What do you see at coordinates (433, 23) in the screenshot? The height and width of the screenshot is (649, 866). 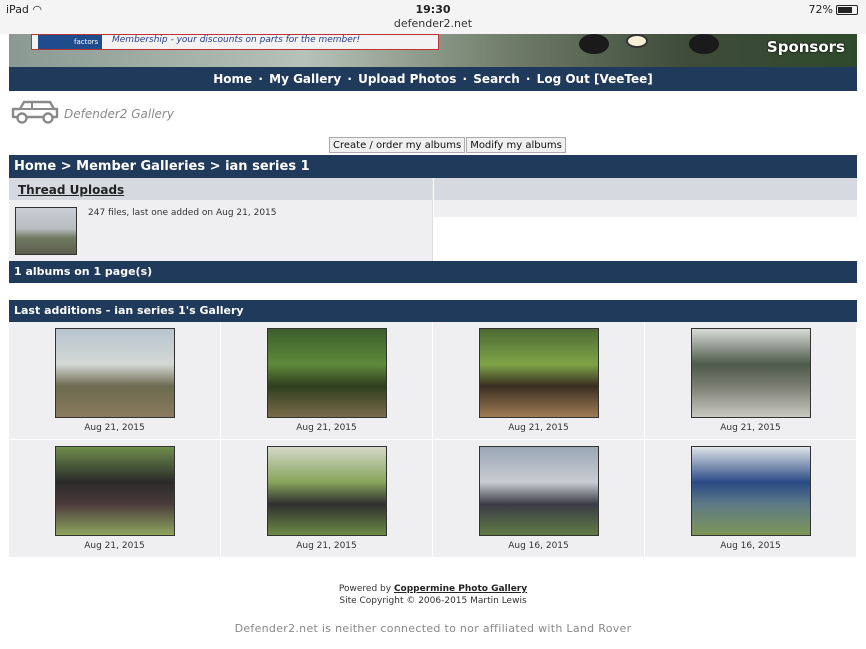 I see `address-host: defender2.net` at bounding box center [433, 23].